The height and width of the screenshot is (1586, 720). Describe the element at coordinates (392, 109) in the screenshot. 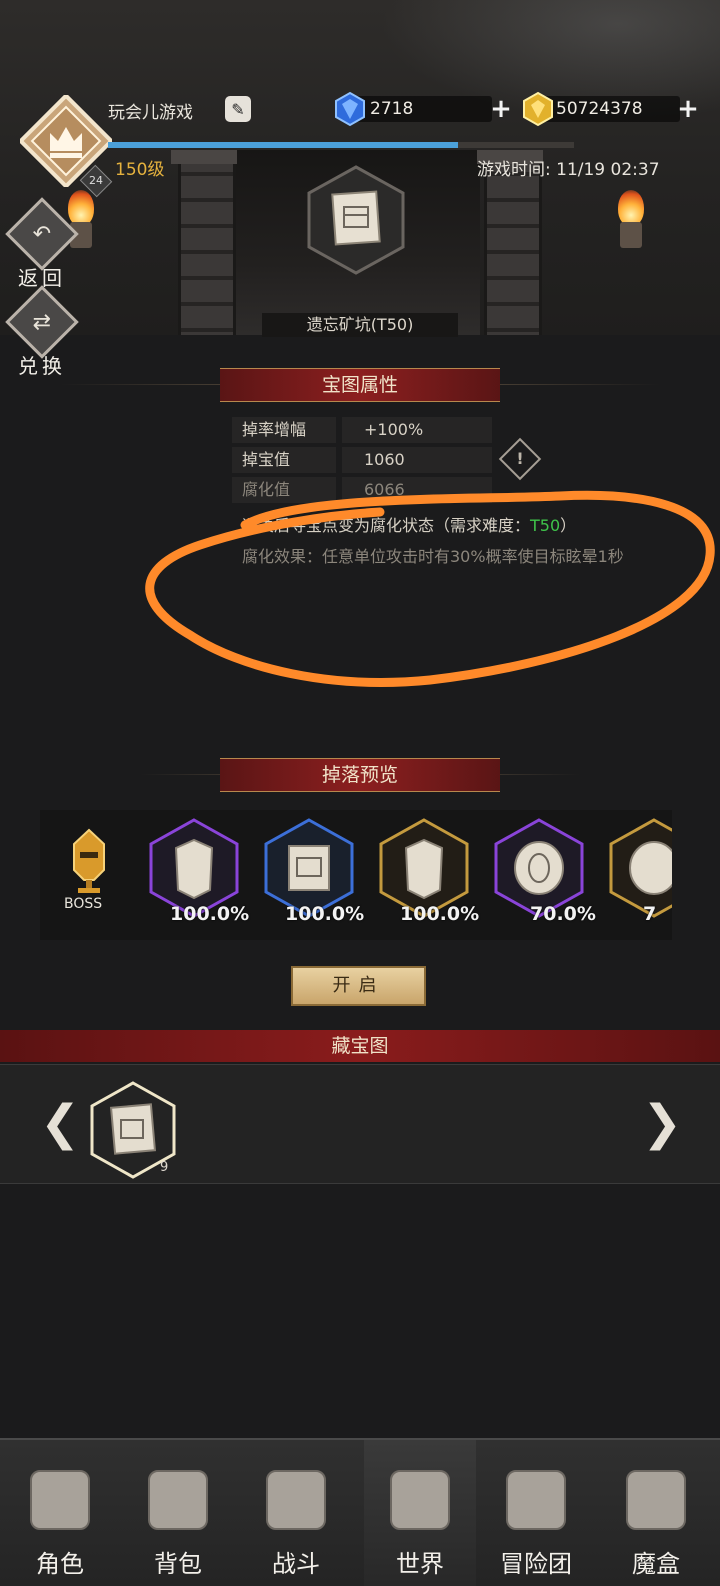

I see `diamond-amount: 2718` at that location.